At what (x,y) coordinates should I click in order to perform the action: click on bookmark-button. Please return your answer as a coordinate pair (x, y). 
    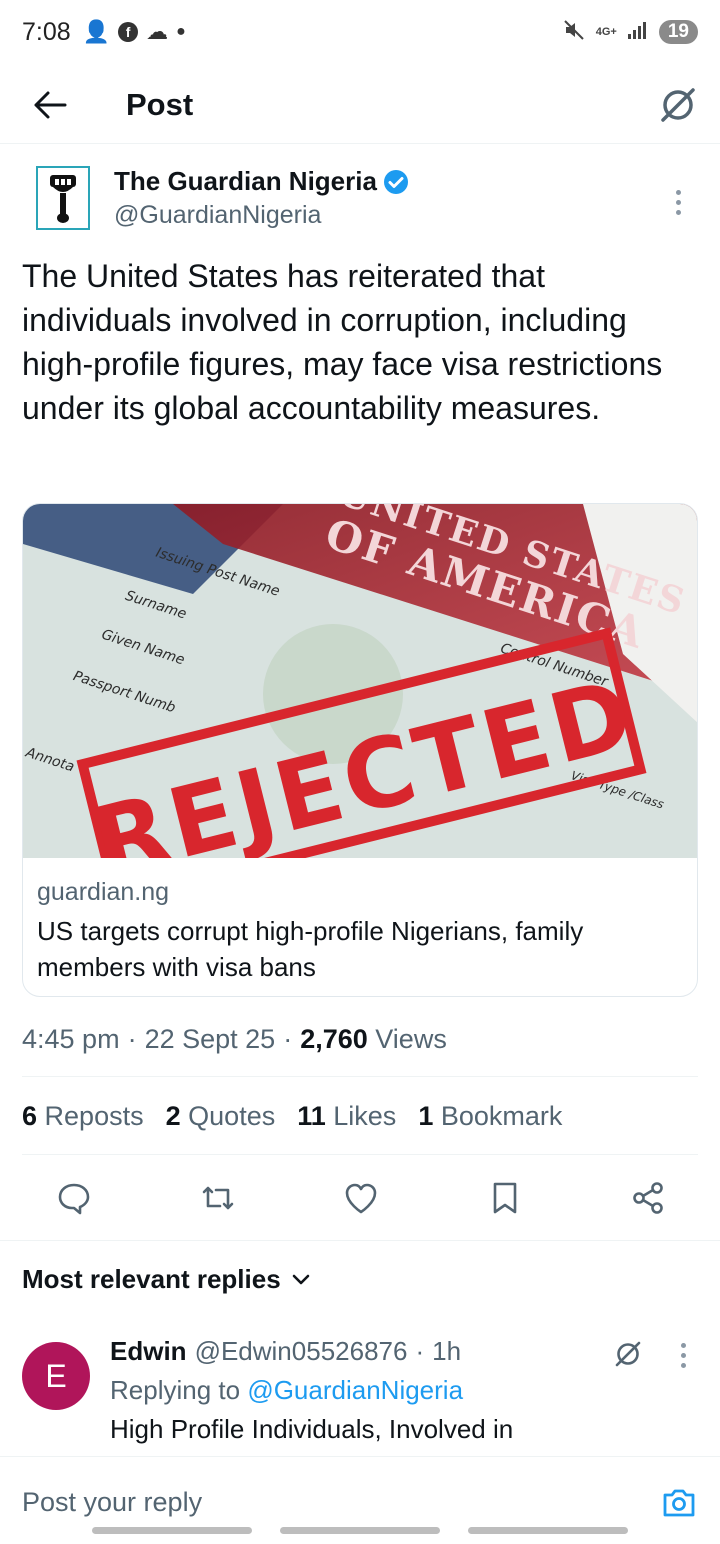
    Looking at the image, I should click on (505, 1198).